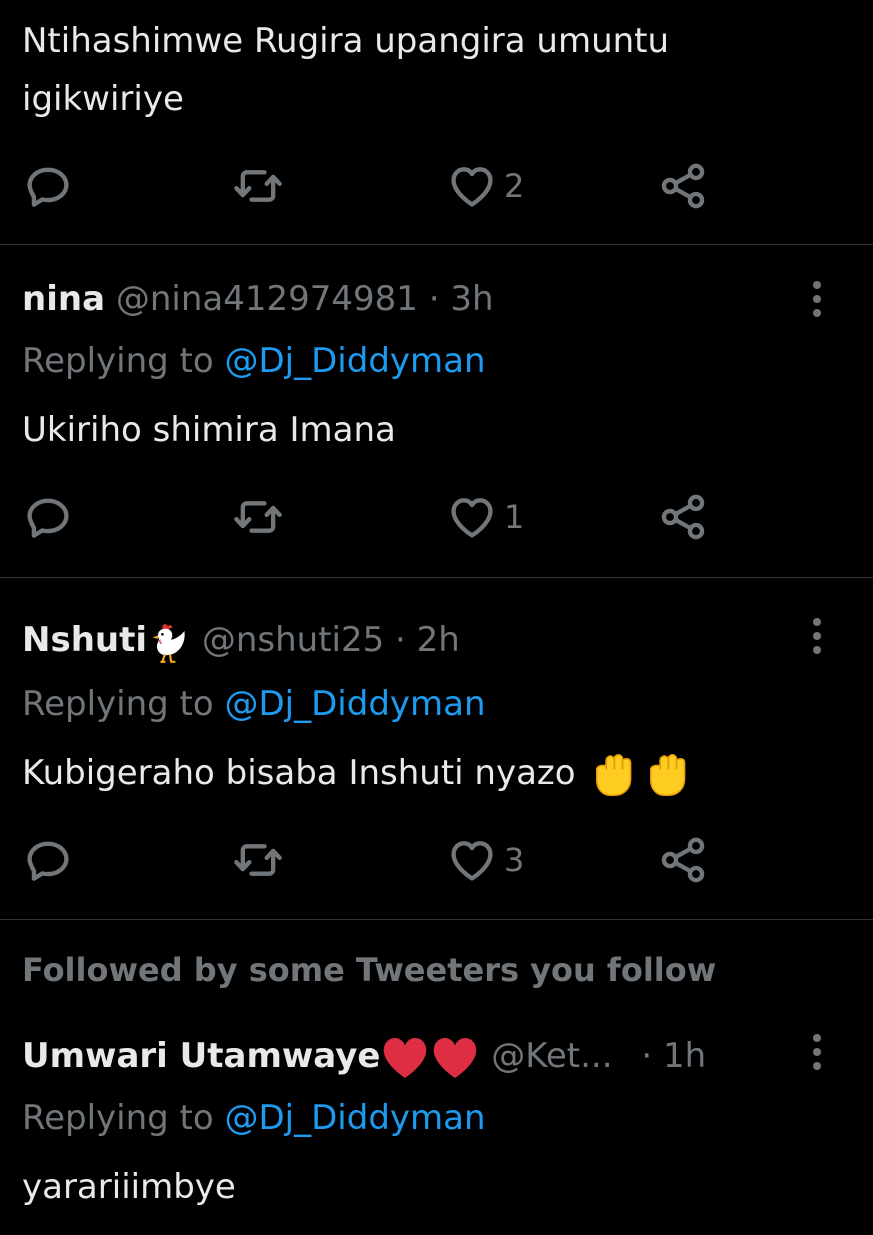  What do you see at coordinates (267, 299) in the screenshot?
I see `author-handle: @nina412974981` at bounding box center [267, 299].